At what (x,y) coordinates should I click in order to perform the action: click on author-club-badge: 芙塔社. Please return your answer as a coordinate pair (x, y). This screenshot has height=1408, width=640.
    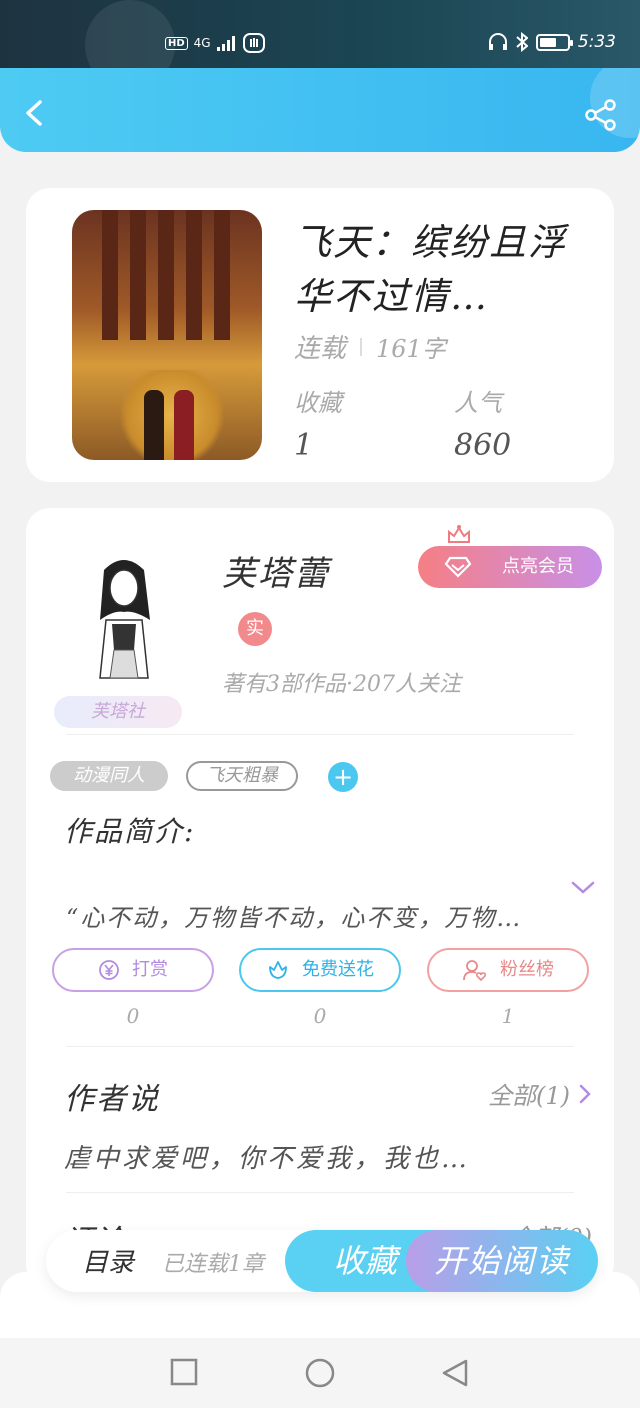
    Looking at the image, I should click on (118, 712).